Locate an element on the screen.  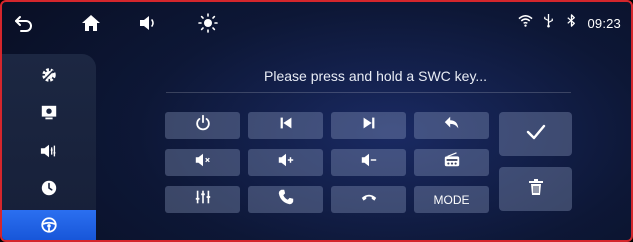
key-equalizer is located at coordinates (202, 199).